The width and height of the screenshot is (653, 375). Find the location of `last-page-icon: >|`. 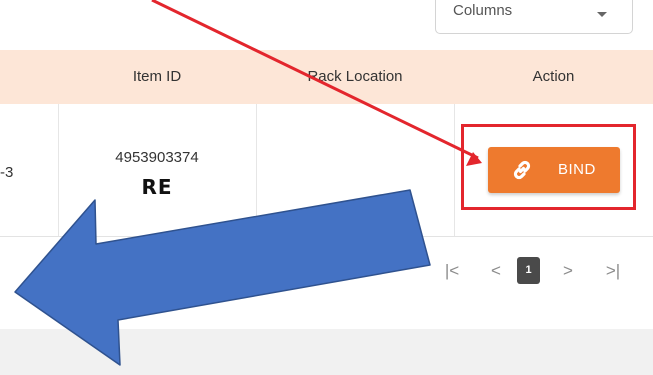

last-page-icon: >| is located at coordinates (613, 271).